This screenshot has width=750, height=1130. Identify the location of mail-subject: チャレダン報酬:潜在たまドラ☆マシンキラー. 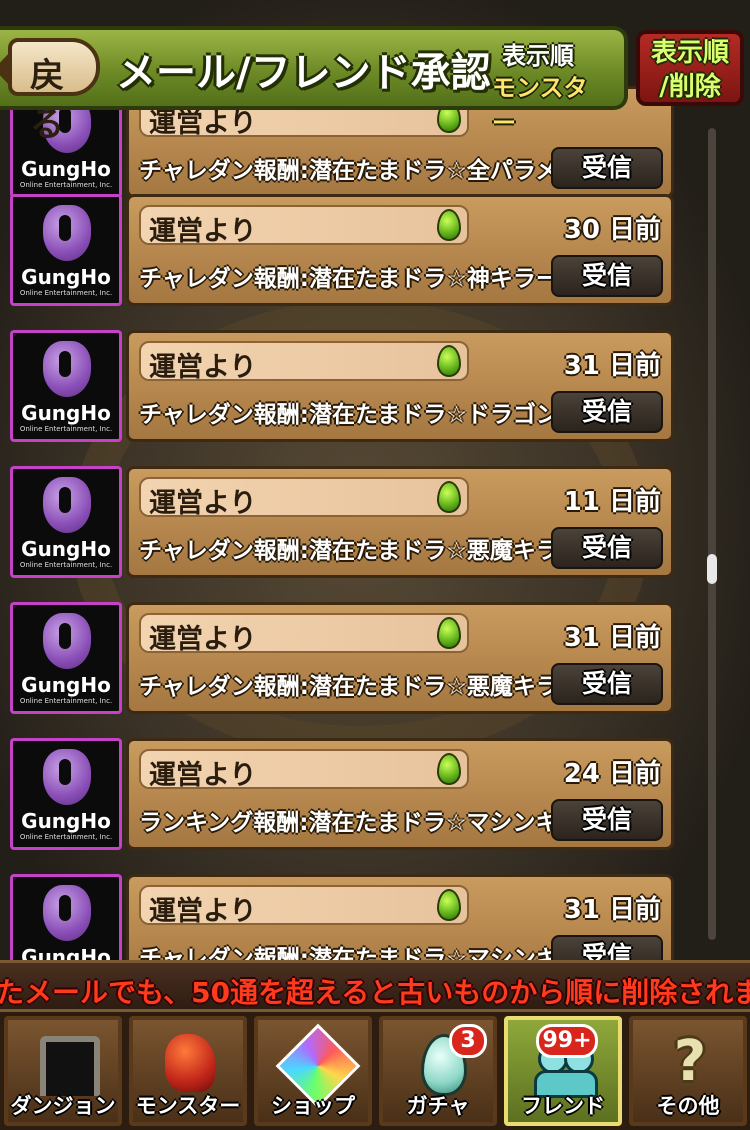
(372, 953).